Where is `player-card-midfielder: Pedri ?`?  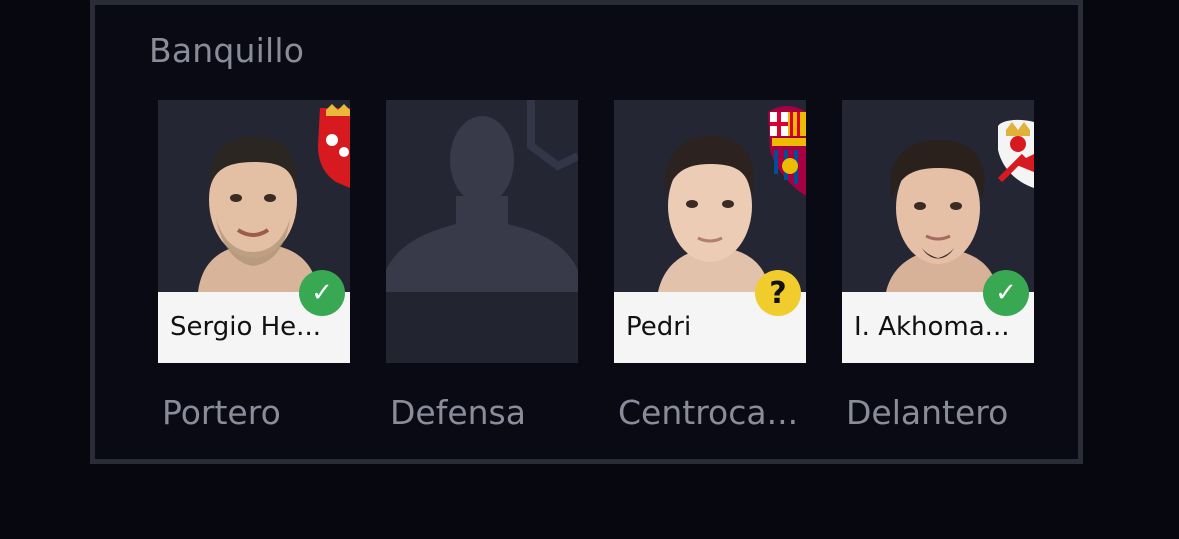
player-card-midfielder: Pedri ? is located at coordinates (710, 231).